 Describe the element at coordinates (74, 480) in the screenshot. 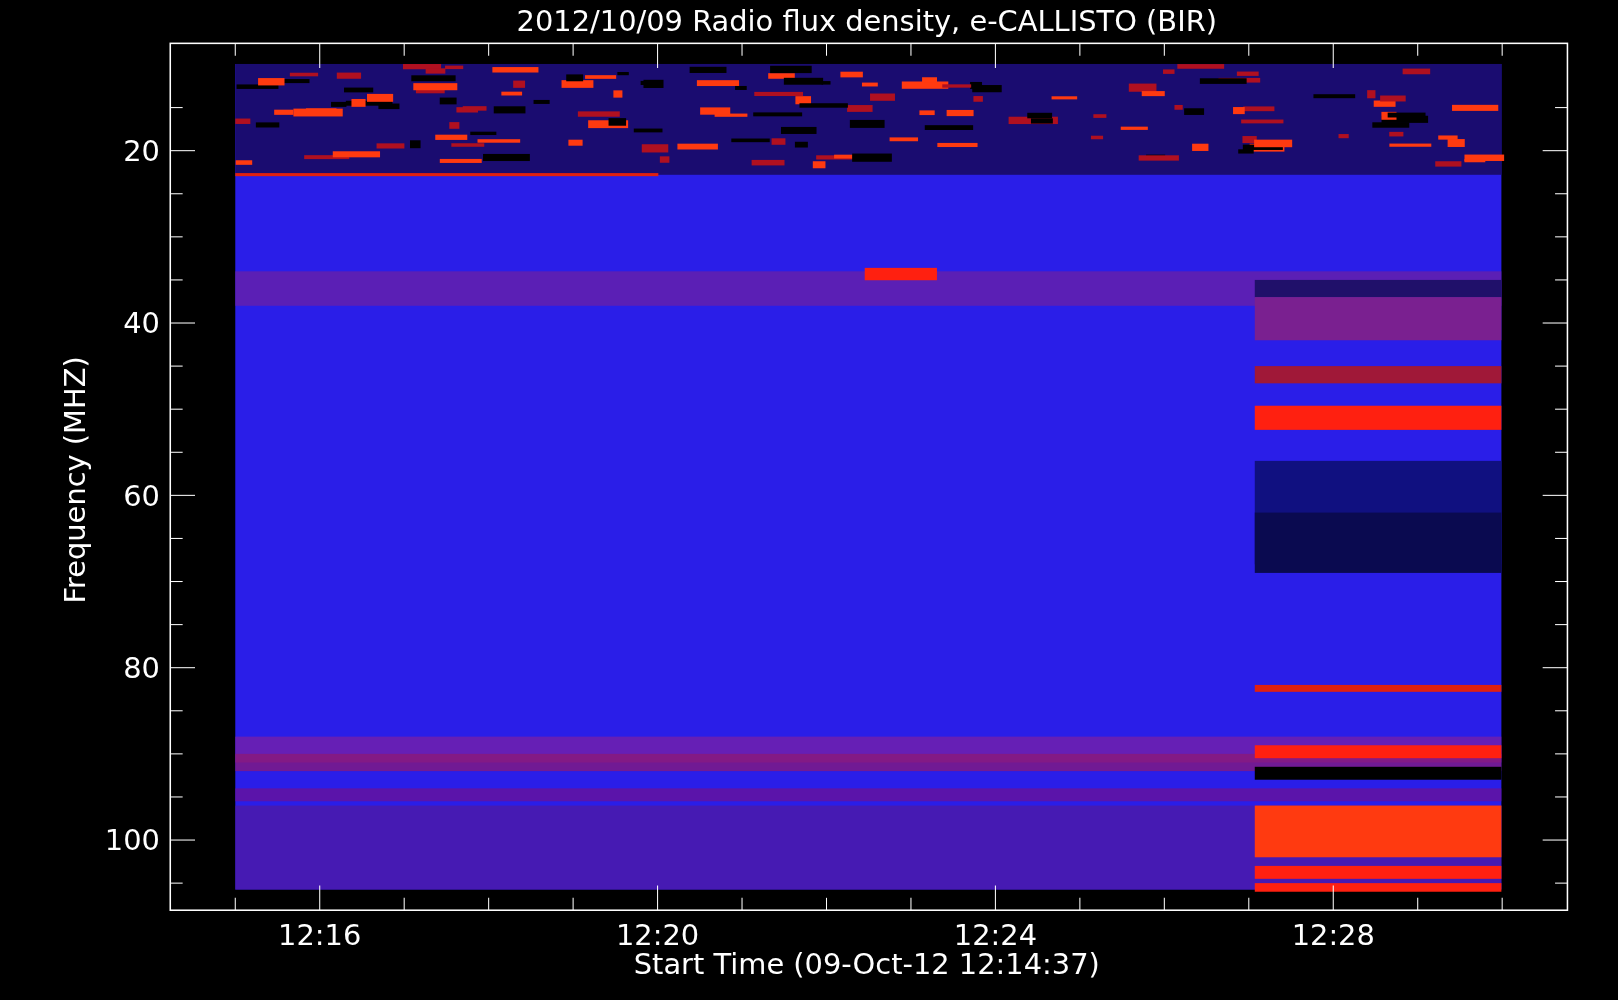

I see `y-axis-label: Frequency (MHZ)` at that location.